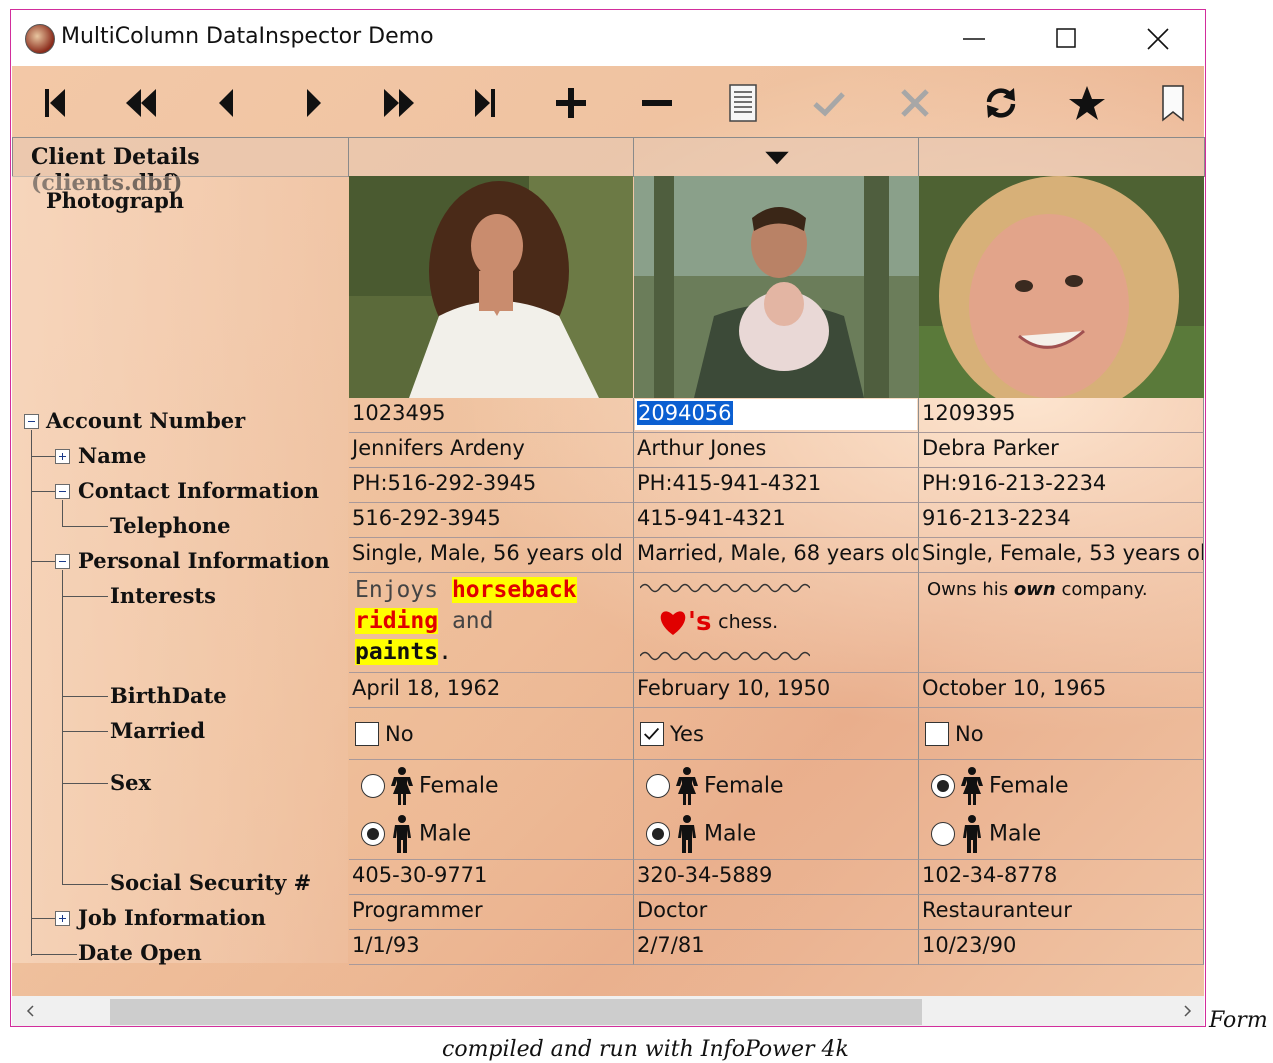 The image size is (1273, 1063). What do you see at coordinates (1188, 1011) in the screenshot?
I see `scroll-right-icon` at bounding box center [1188, 1011].